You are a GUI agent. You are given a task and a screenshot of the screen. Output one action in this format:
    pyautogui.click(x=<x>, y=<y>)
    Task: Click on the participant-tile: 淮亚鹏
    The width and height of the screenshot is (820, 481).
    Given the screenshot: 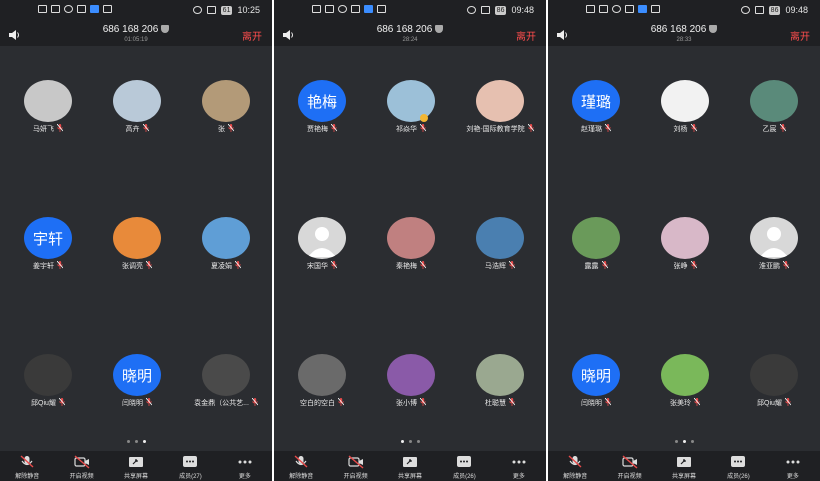 What is the action you would take?
    pyautogui.click(x=774, y=244)
    